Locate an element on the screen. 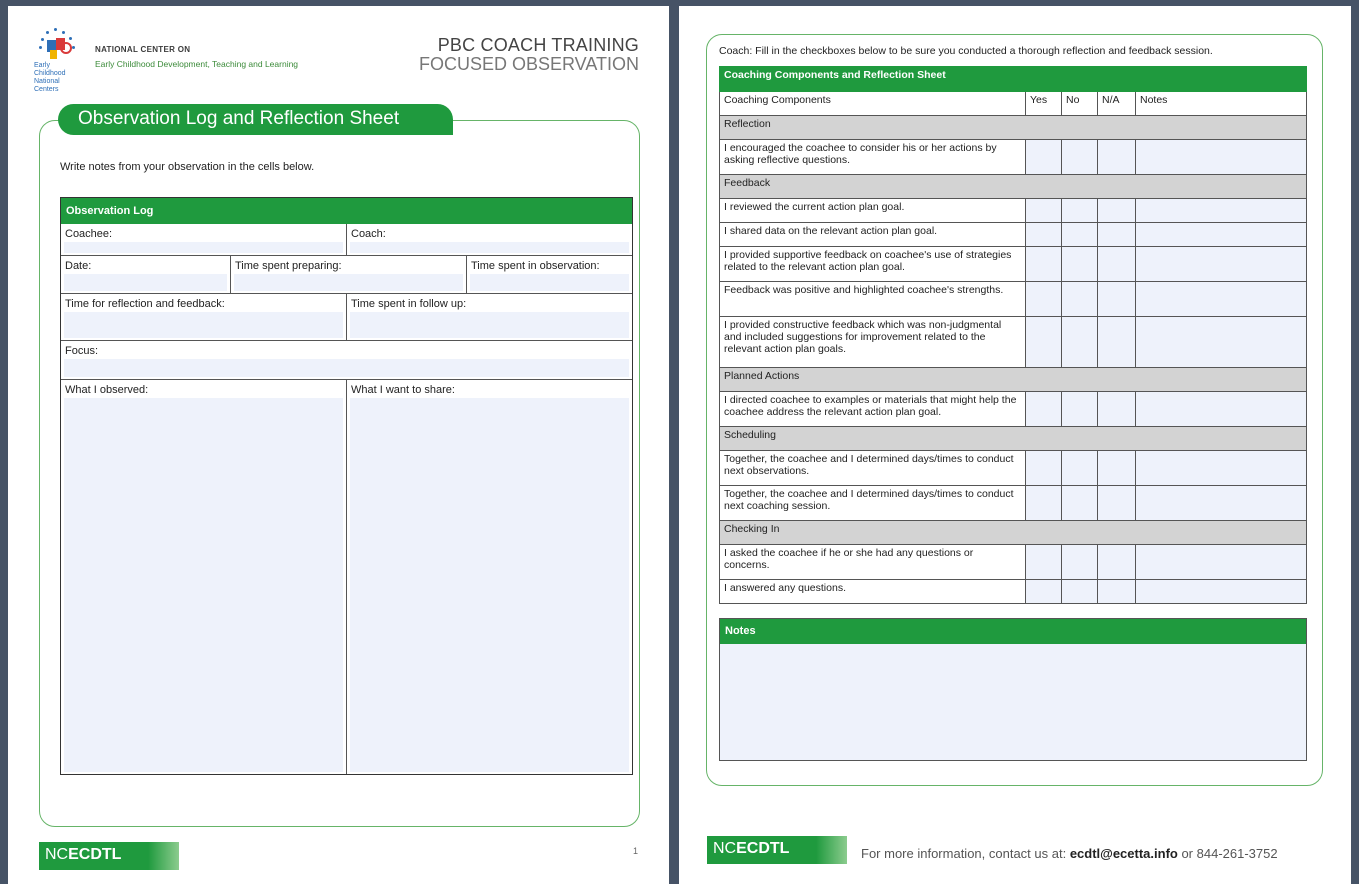 The width and height of the screenshot is (1359, 884). component-item: I answered any questions. is located at coordinates (872, 591).